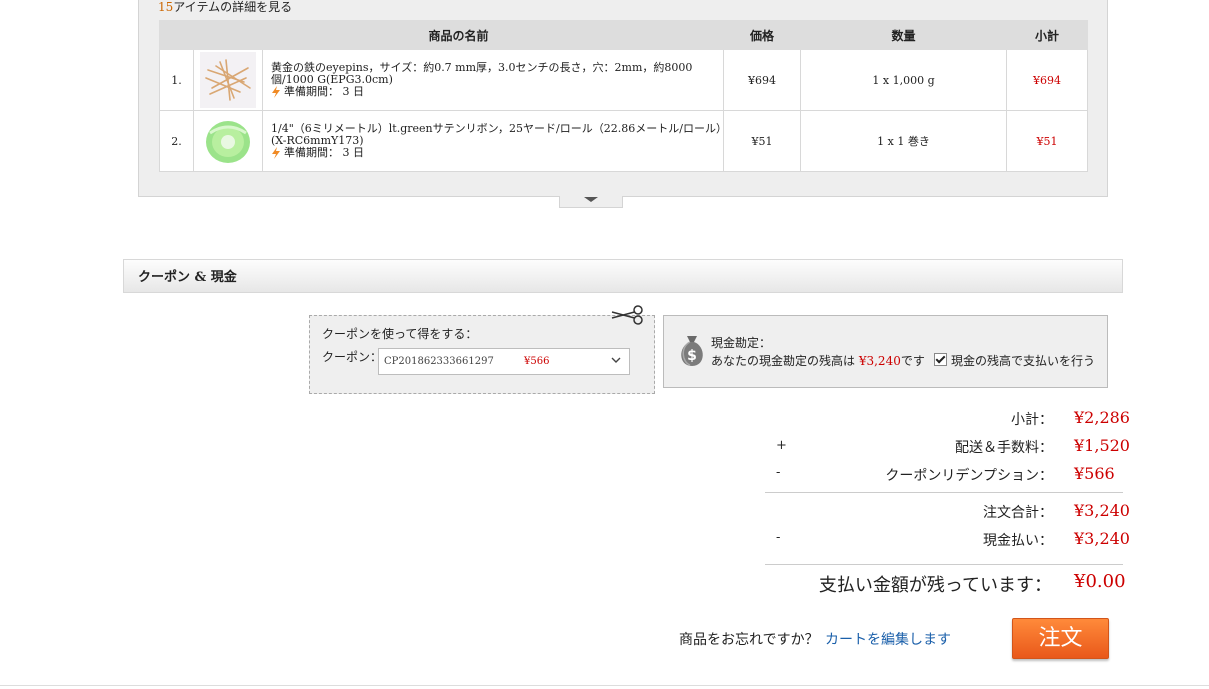  I want to click on product-quantity: 1 x 1,000 g, so click(904, 80).